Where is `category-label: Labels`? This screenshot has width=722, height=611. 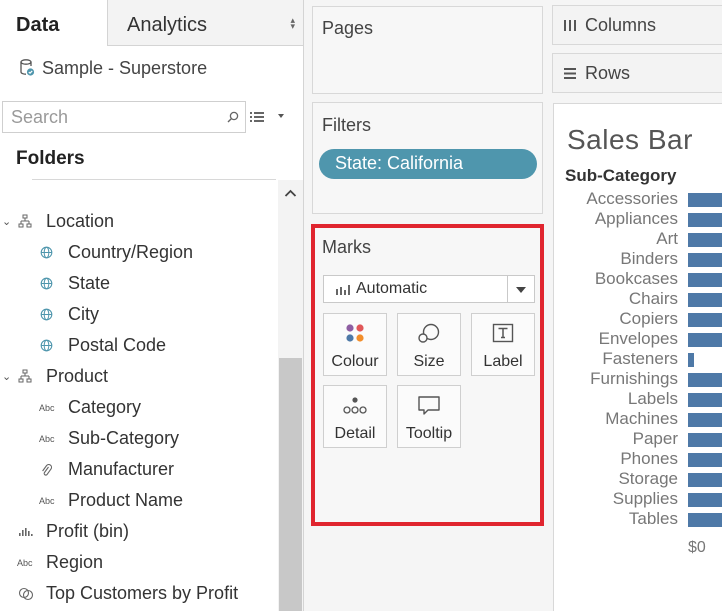
category-label: Labels is located at coordinates (653, 399).